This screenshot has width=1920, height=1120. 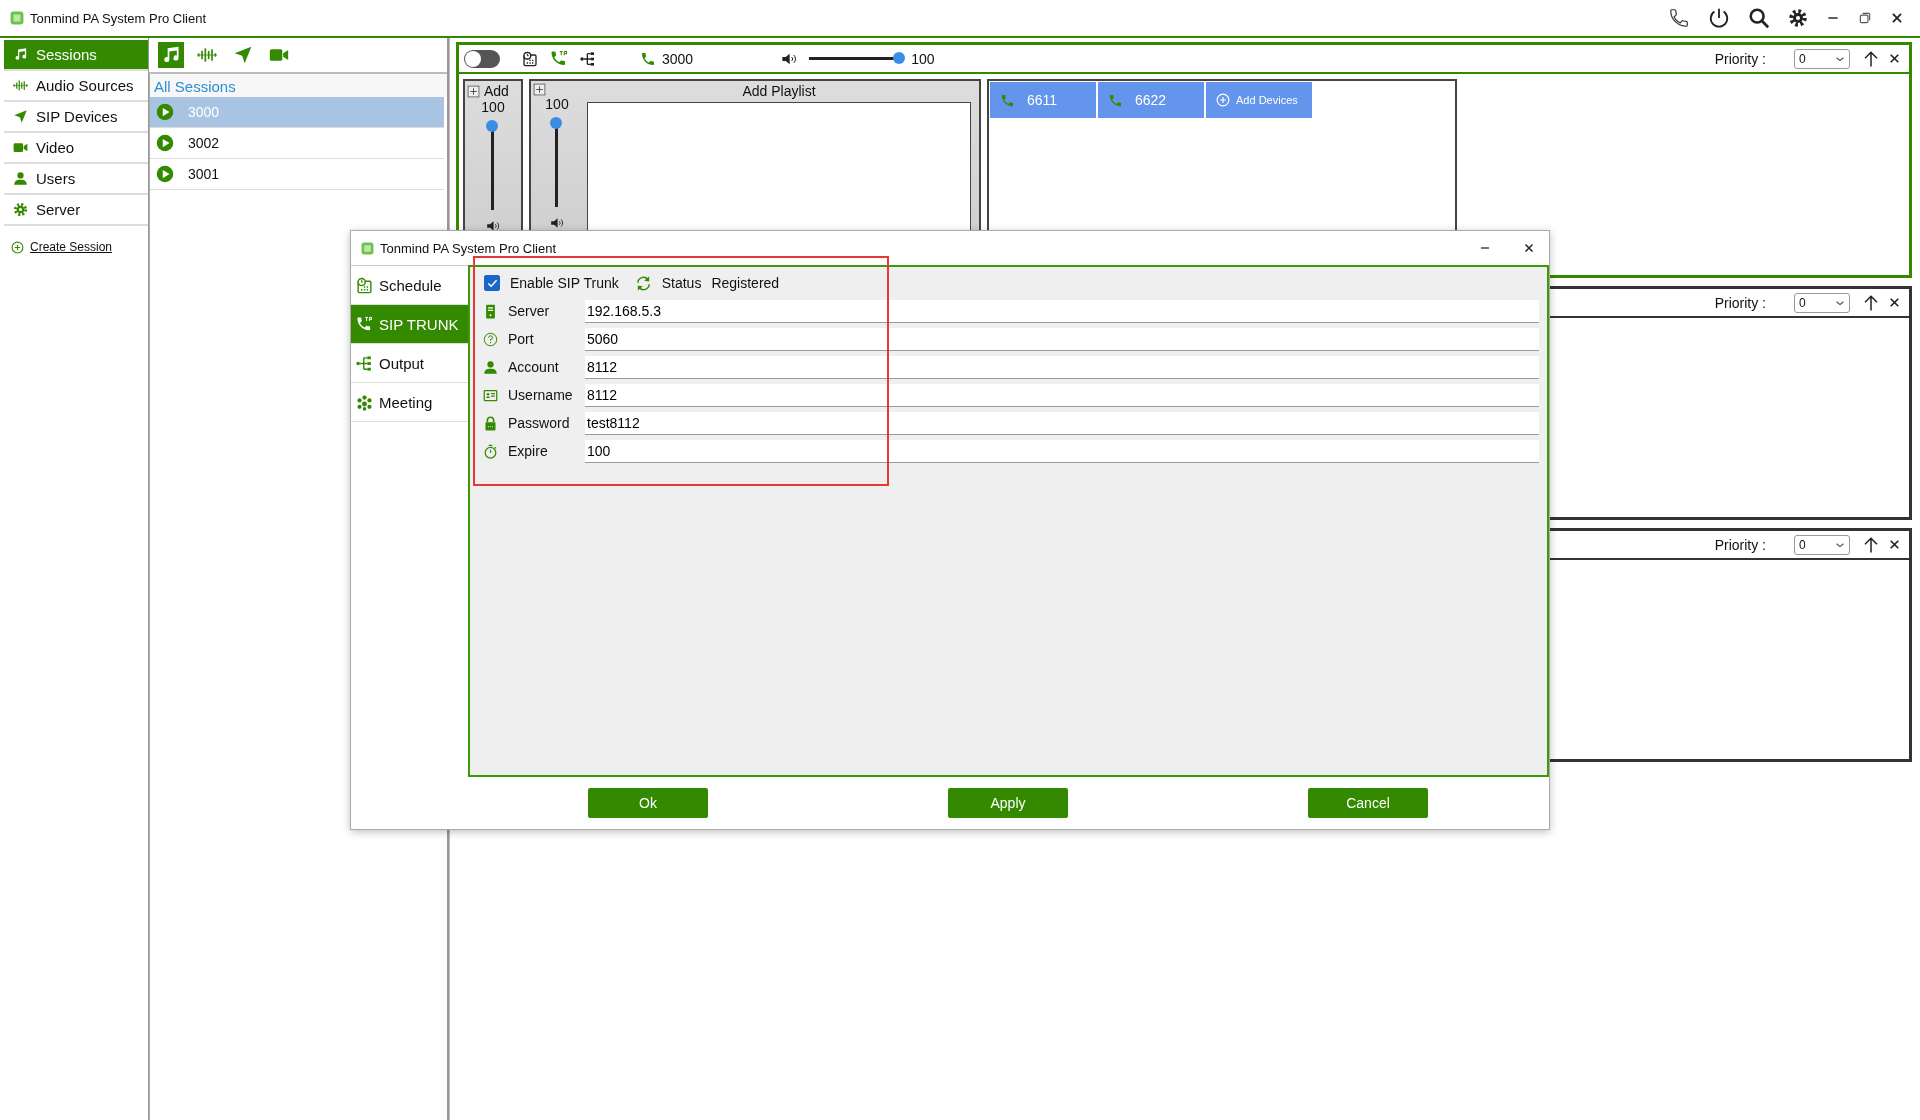 I want to click on people-group-icon, so click(x=364, y=402).